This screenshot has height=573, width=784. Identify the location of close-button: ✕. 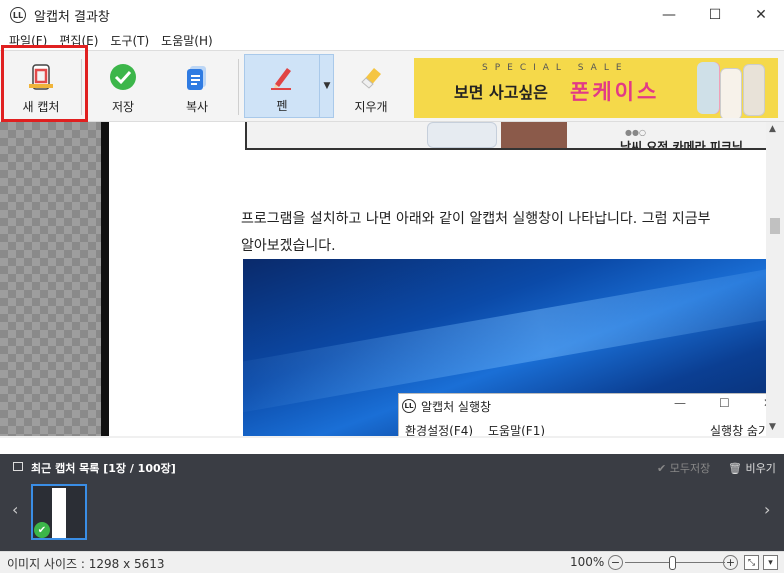
(761, 15).